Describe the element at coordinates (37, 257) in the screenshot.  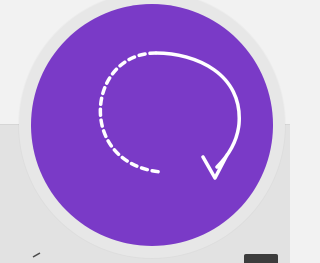
I see `chevron-left-icon` at that location.